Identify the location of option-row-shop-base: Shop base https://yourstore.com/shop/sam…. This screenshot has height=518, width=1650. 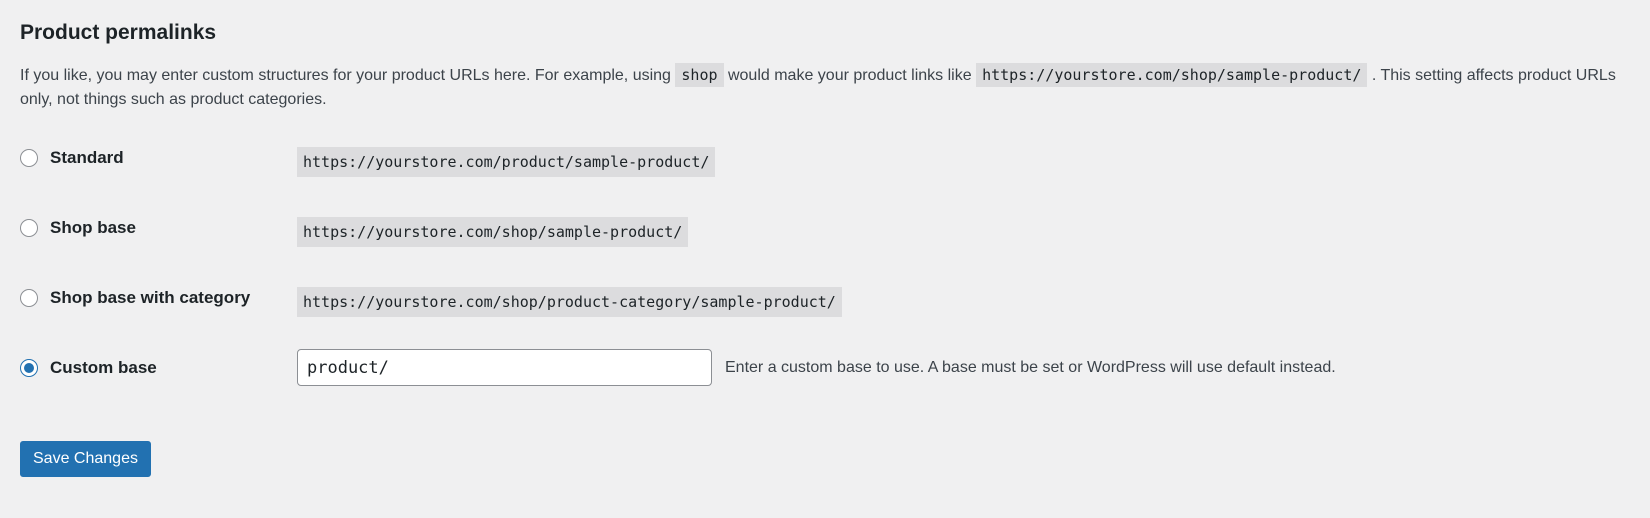
(820, 230).